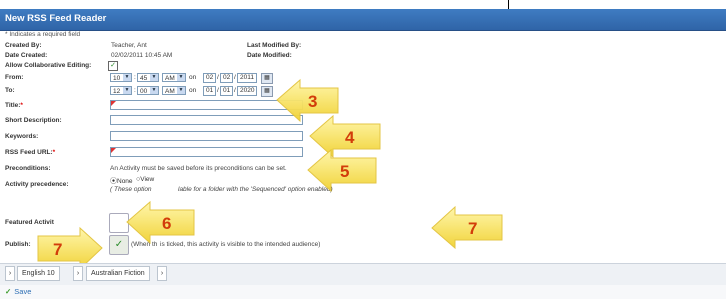 The height and width of the screenshot is (299, 726). What do you see at coordinates (167, 223) in the screenshot?
I see `callout-number: 6` at bounding box center [167, 223].